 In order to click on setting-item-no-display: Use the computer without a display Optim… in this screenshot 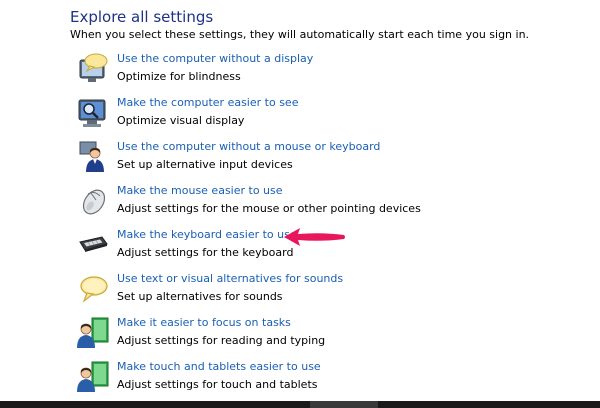, I will do `click(322, 72)`.